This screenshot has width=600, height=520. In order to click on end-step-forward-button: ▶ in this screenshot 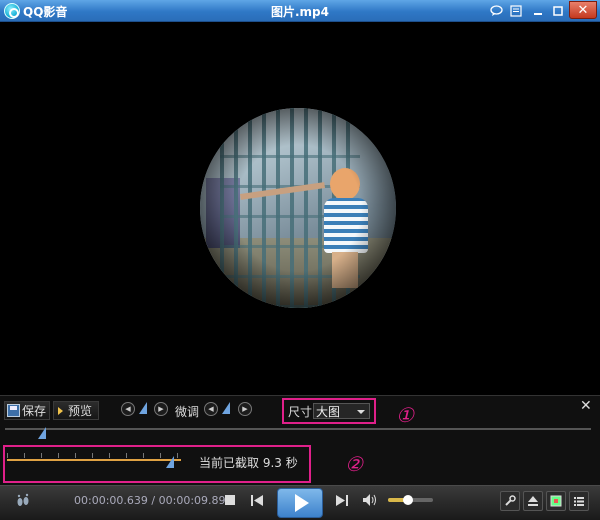, I will do `click(245, 409)`.